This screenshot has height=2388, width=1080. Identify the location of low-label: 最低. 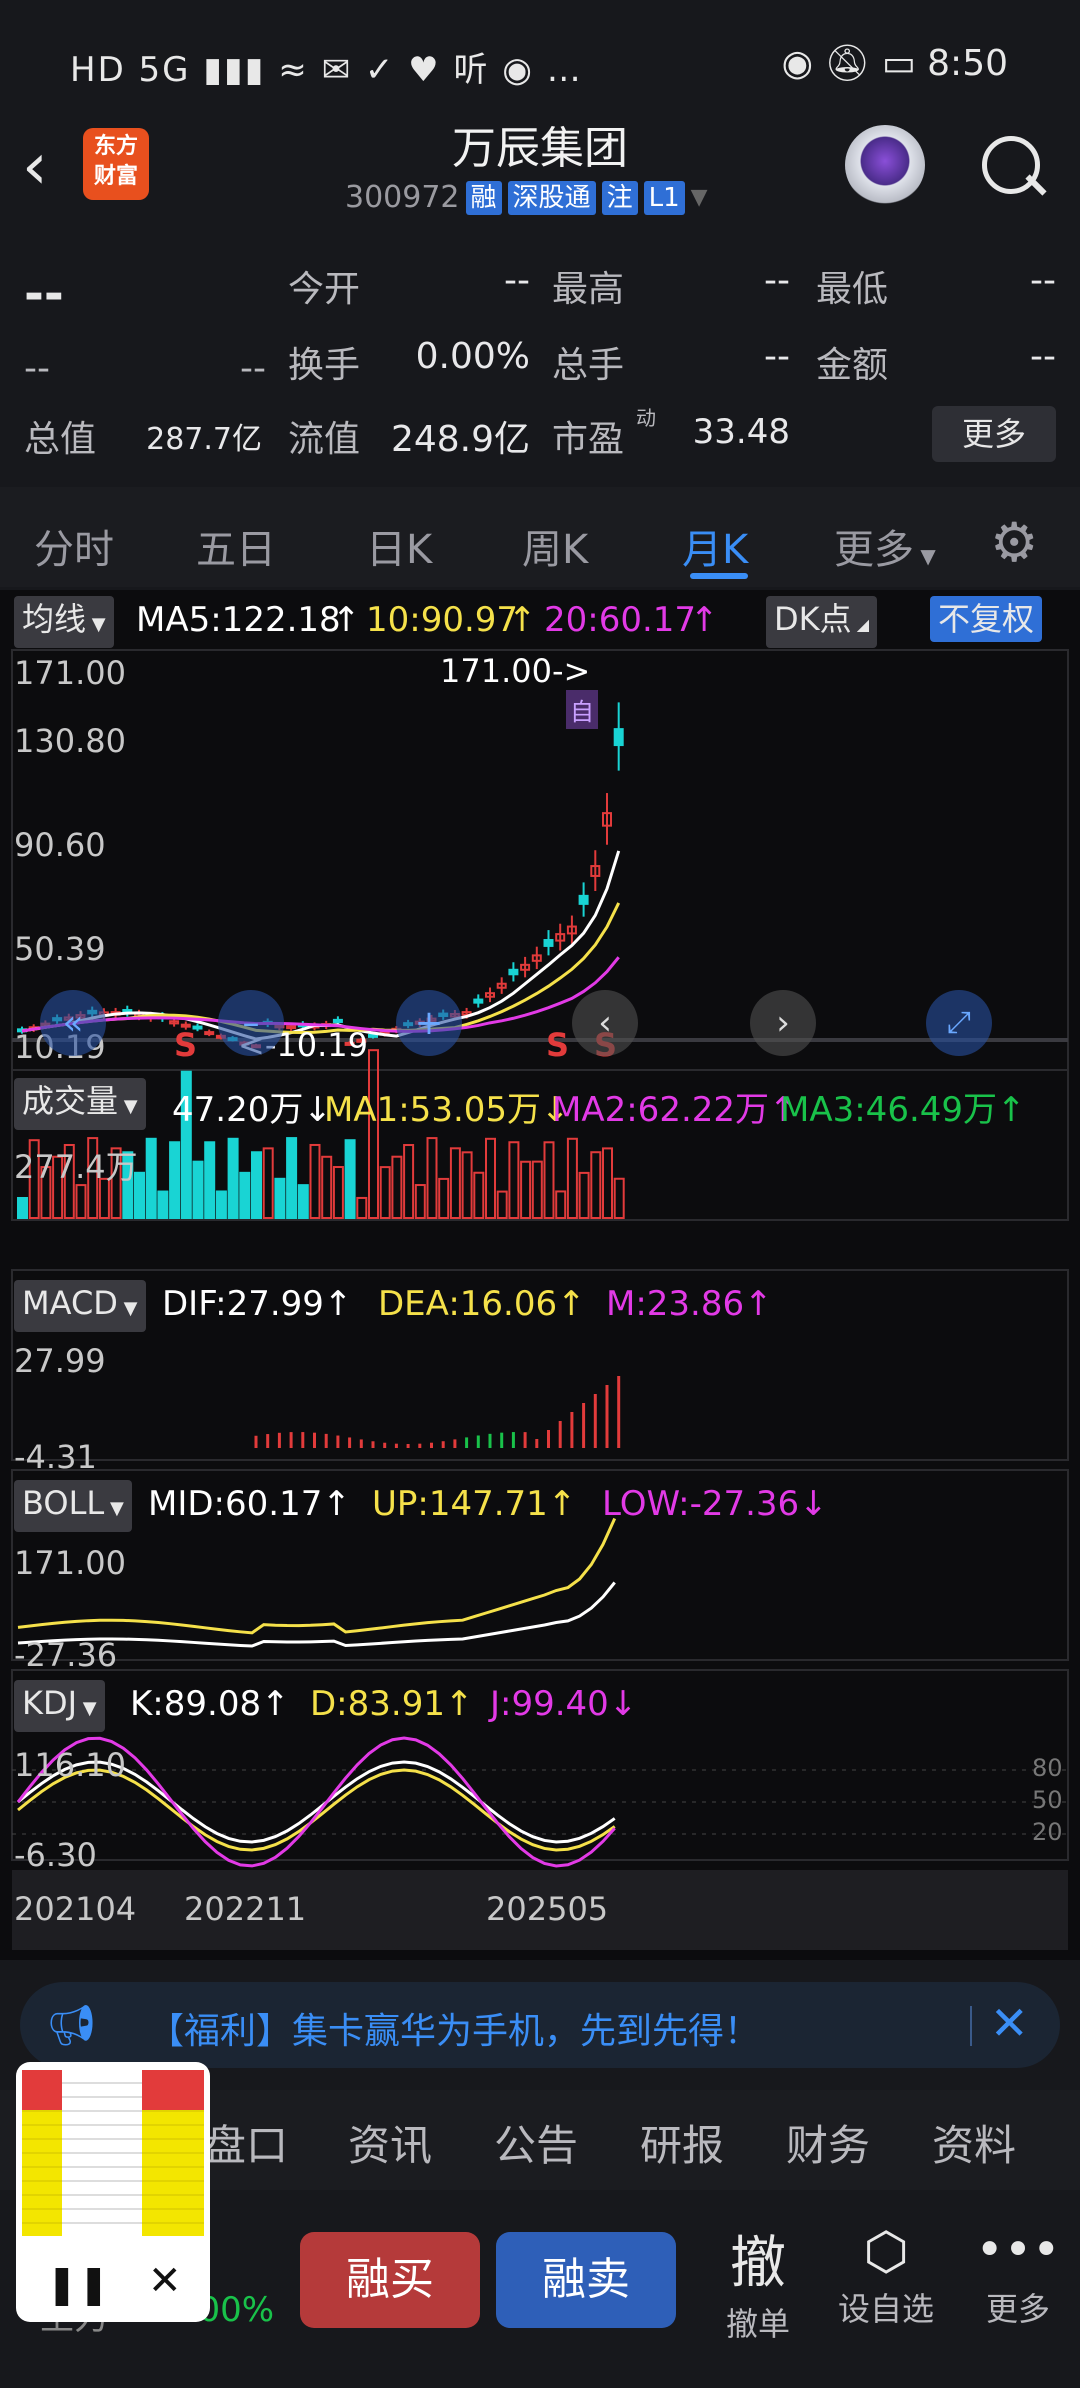
(852, 289).